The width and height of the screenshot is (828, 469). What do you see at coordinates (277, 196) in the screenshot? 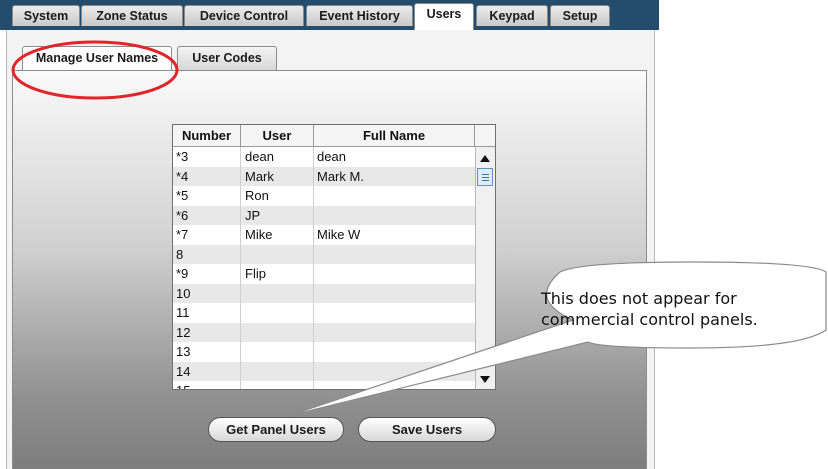
I see `cell-user: Ron` at bounding box center [277, 196].